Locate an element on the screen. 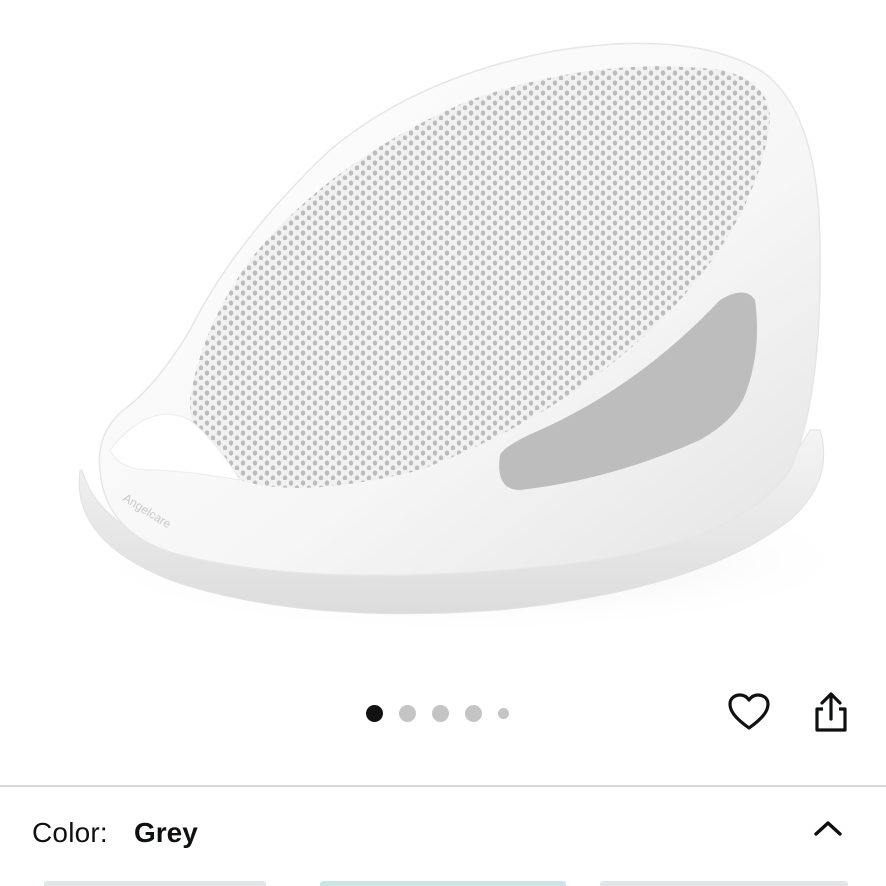 Image resolution: width=886 pixels, height=886 pixels. share-icon is located at coordinates (831, 712).